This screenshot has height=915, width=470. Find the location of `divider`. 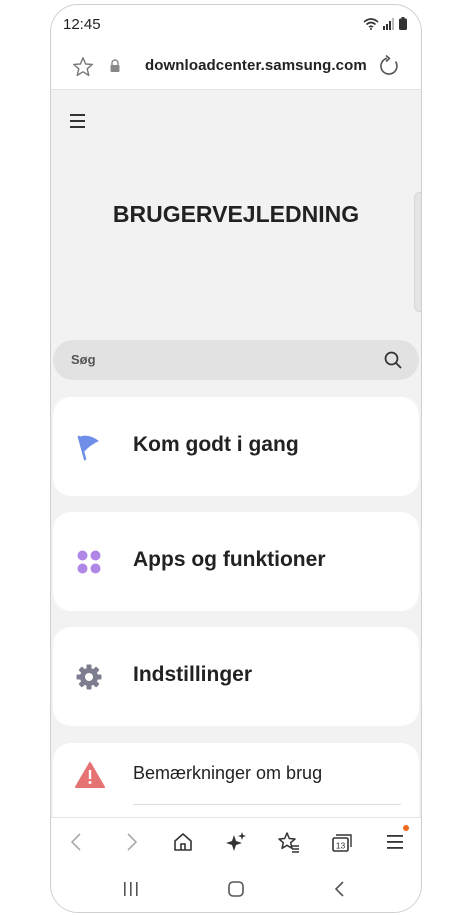

divider is located at coordinates (267, 804).